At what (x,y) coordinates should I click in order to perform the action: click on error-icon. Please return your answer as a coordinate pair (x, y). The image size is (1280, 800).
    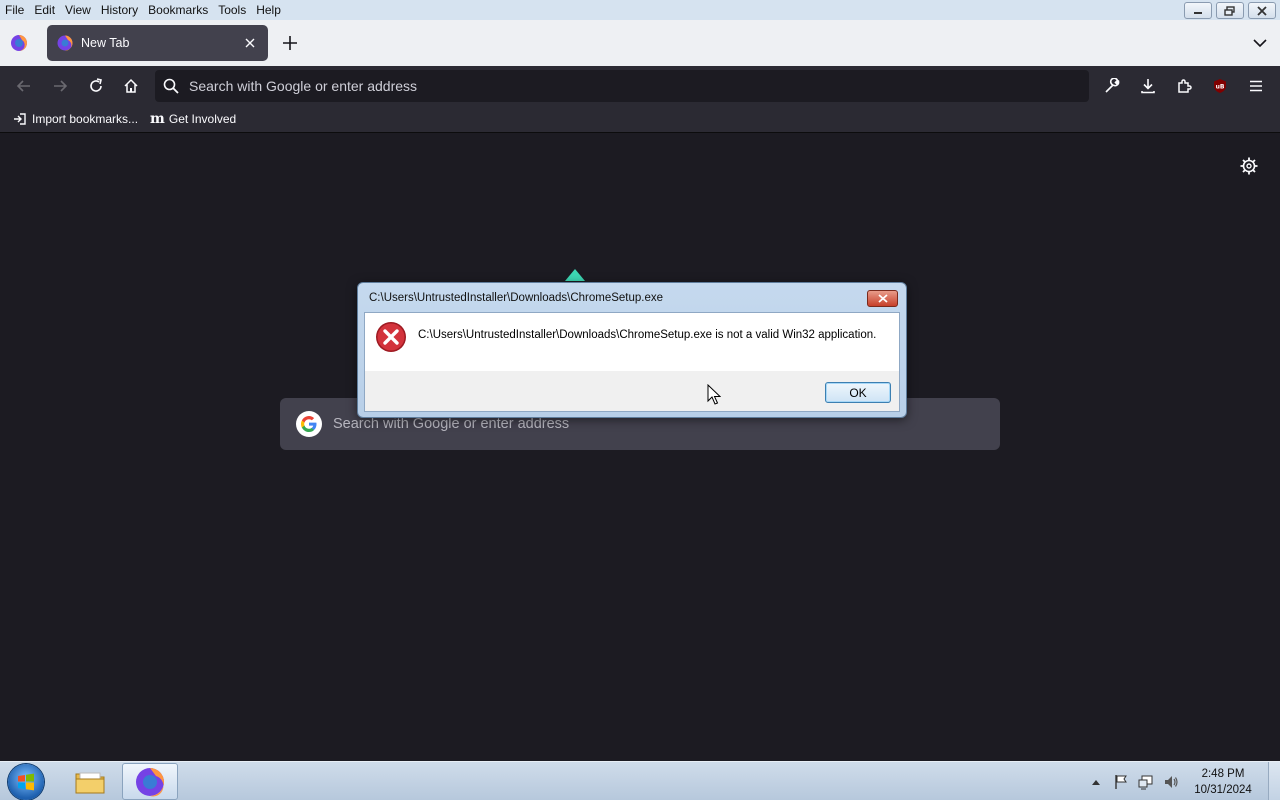
    Looking at the image, I should click on (391, 337).